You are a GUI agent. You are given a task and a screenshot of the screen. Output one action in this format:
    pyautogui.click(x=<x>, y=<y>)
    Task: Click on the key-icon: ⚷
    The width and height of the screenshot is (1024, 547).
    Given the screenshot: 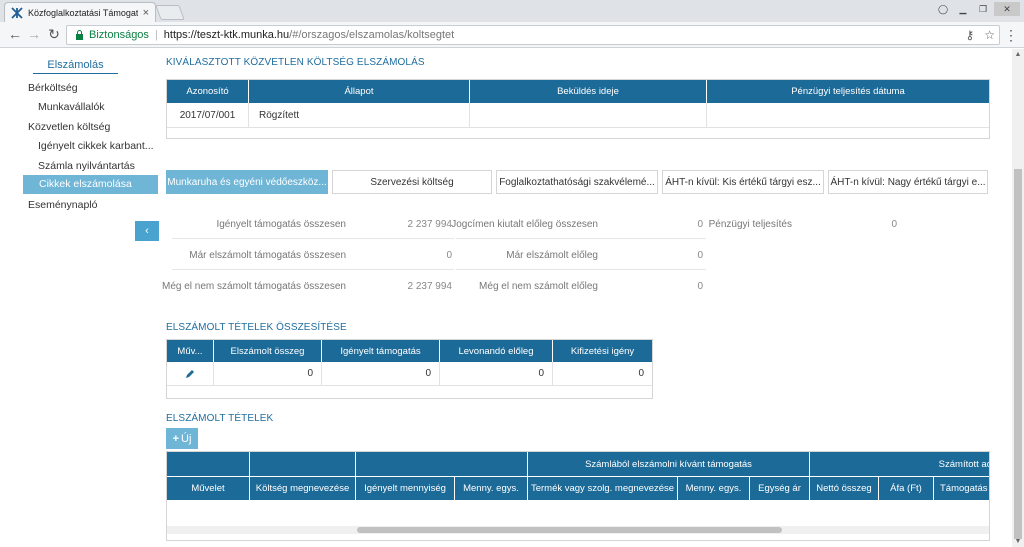 What is the action you would take?
    pyautogui.click(x=969, y=35)
    